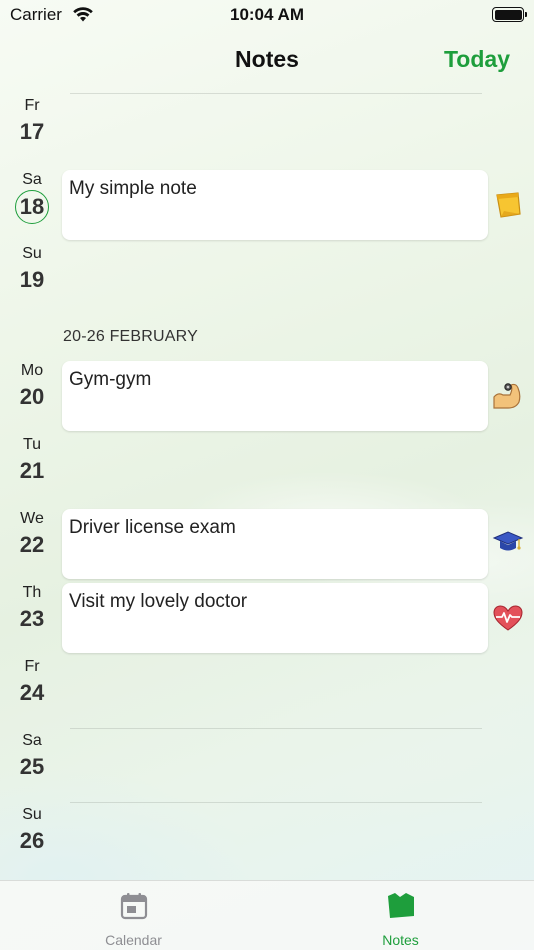  I want to click on note-icon, so click(401, 906).